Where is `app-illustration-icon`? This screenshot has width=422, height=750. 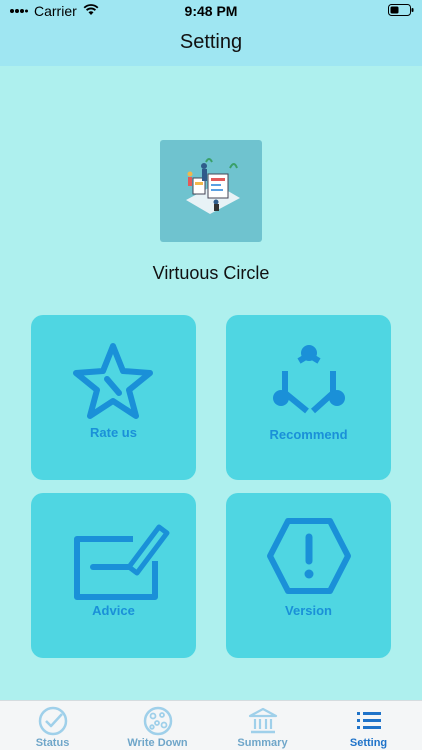
app-illustration-icon is located at coordinates (213, 186).